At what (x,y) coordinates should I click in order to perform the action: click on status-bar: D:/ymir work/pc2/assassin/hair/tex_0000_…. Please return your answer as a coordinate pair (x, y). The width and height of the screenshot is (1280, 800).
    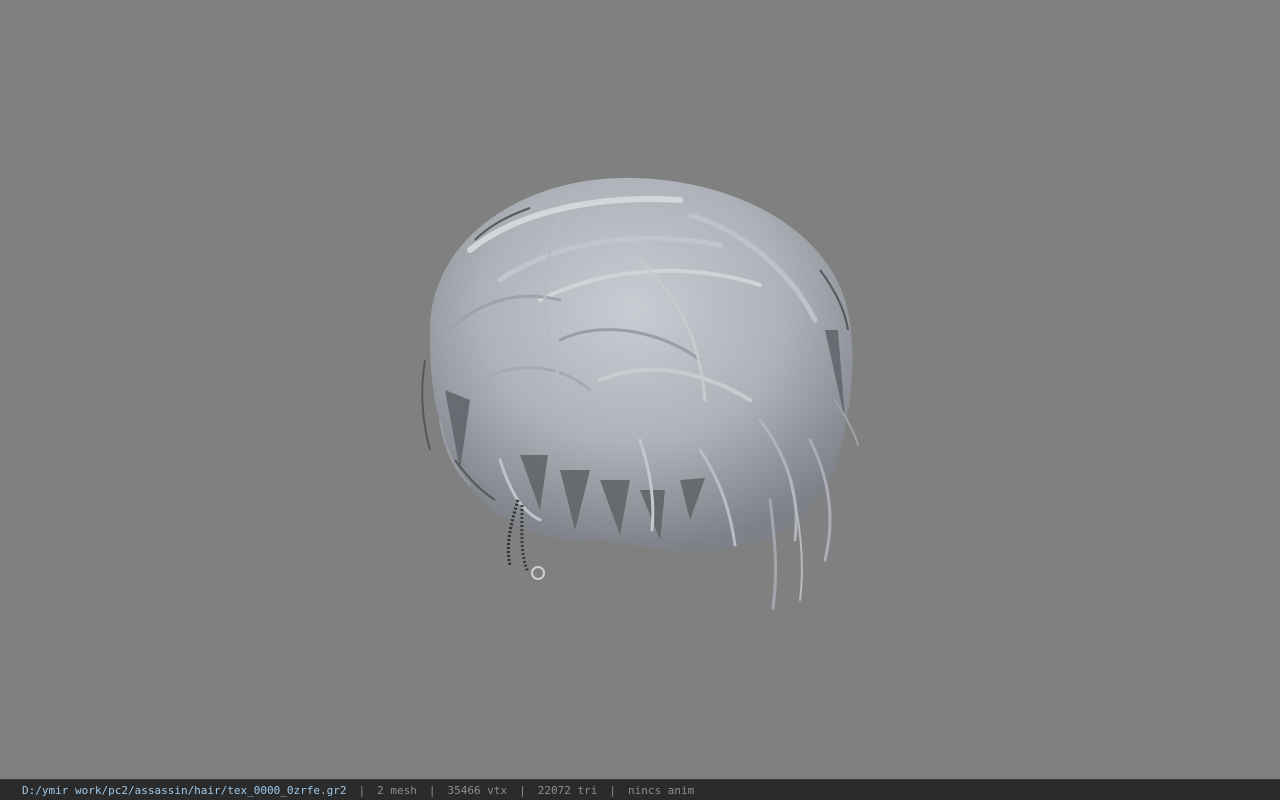
    Looking at the image, I should click on (640, 789).